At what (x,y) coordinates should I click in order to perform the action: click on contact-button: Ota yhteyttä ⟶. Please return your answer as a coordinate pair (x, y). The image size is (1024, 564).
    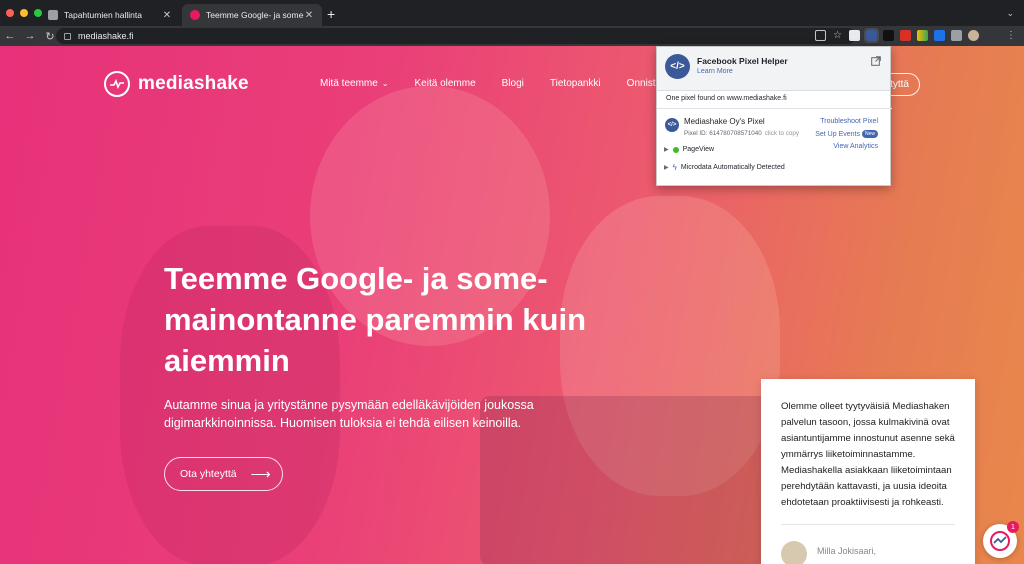
    Looking at the image, I should click on (223, 474).